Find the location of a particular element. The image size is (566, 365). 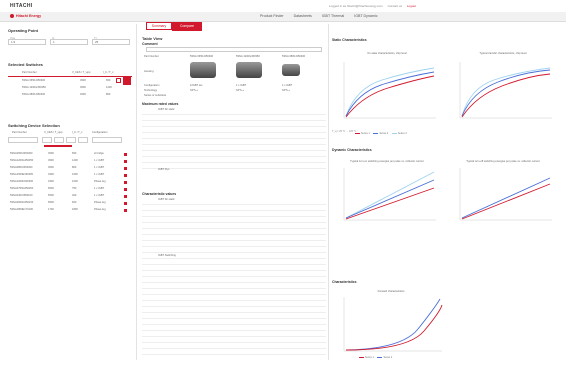

row-voltage: 1700 is located at coordinates (51, 209).